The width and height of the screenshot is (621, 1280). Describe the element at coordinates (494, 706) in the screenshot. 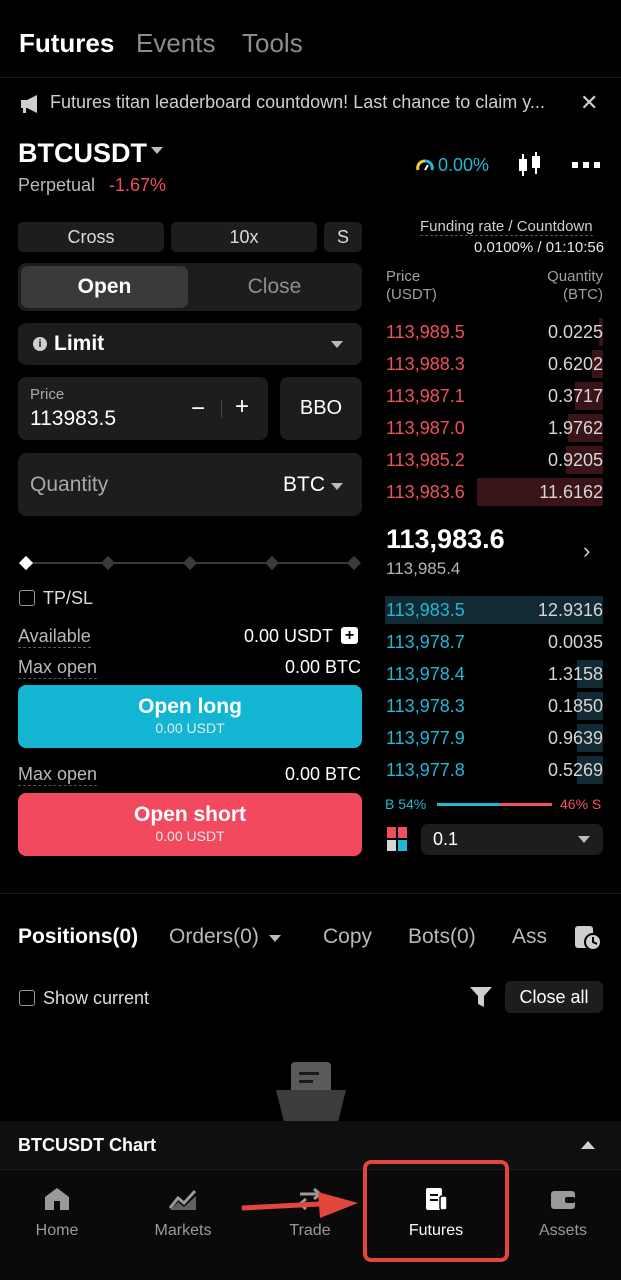

I see `orderbook-row: 113,978.3 0.1850` at that location.